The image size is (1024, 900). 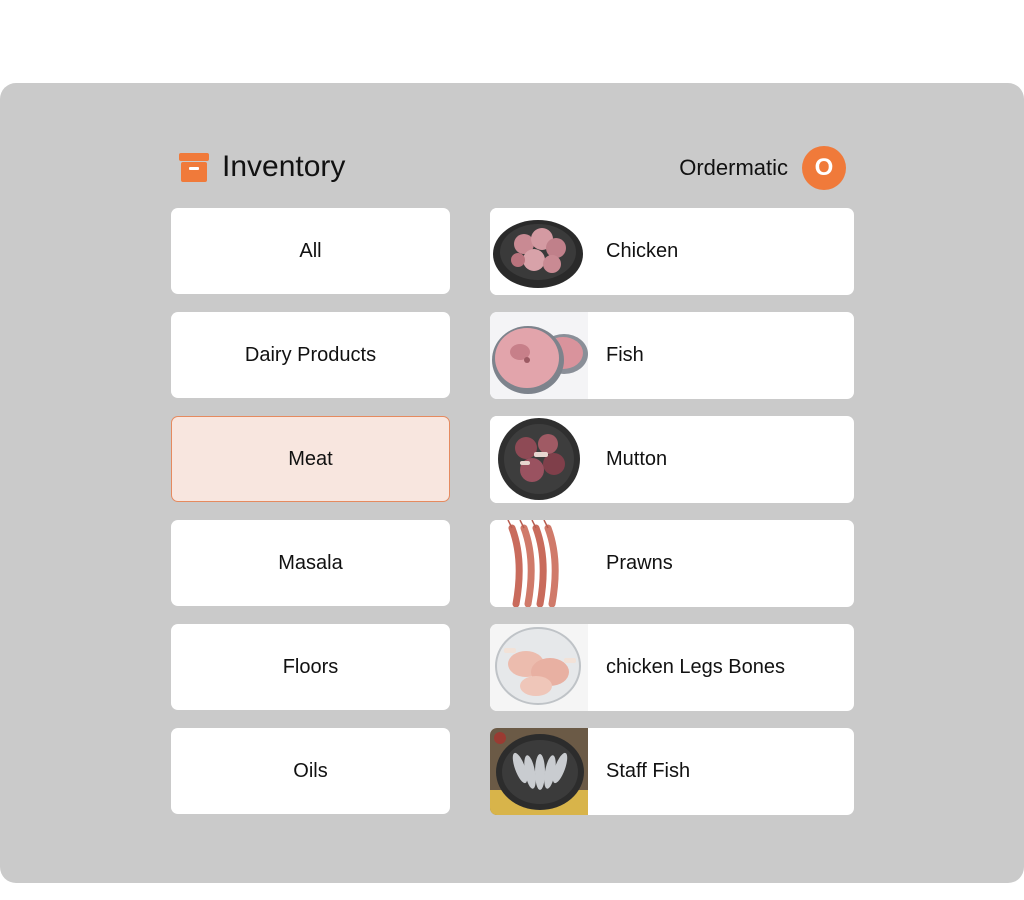 I want to click on category-meat: Meat, so click(x=310, y=459).